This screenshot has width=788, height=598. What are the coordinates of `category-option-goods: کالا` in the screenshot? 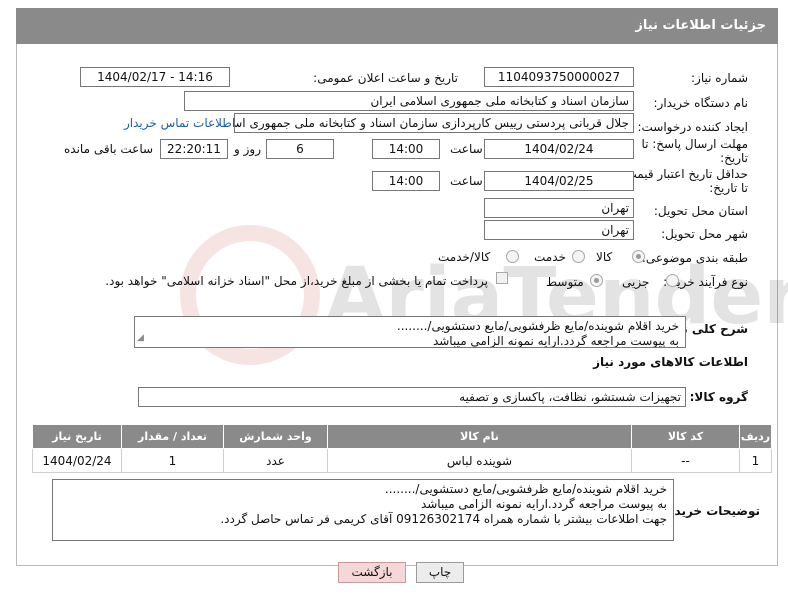 It's located at (604, 257).